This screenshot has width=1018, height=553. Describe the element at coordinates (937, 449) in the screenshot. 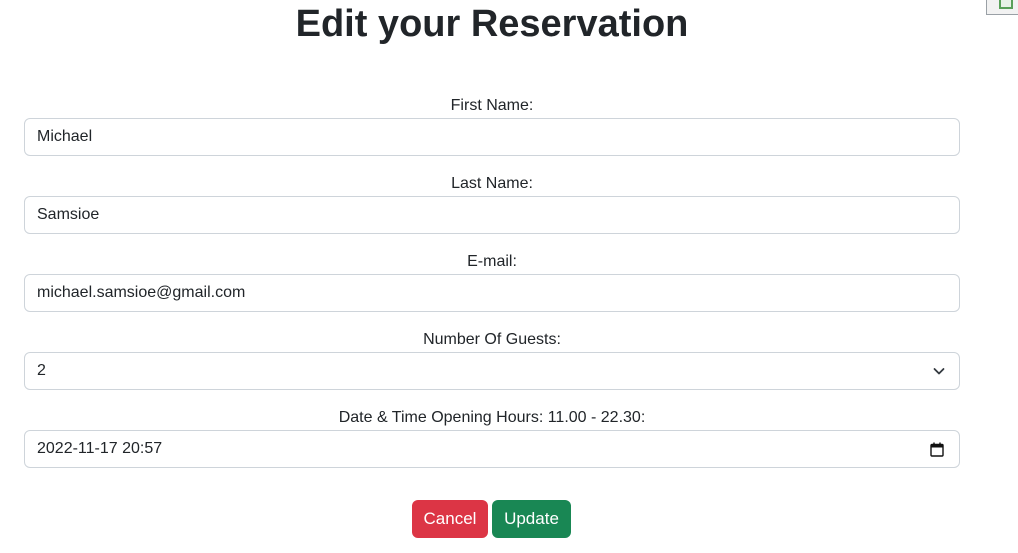

I see `calendar-icon` at that location.